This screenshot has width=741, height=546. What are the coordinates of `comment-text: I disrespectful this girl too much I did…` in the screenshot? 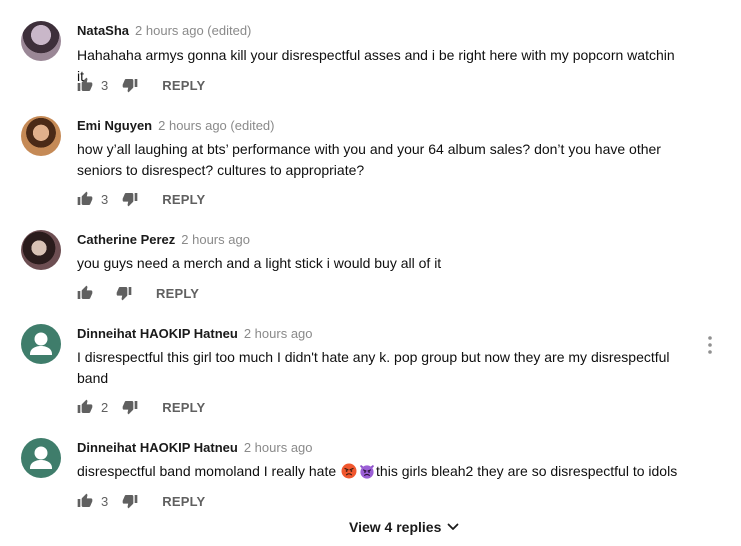 It's located at (373, 367).